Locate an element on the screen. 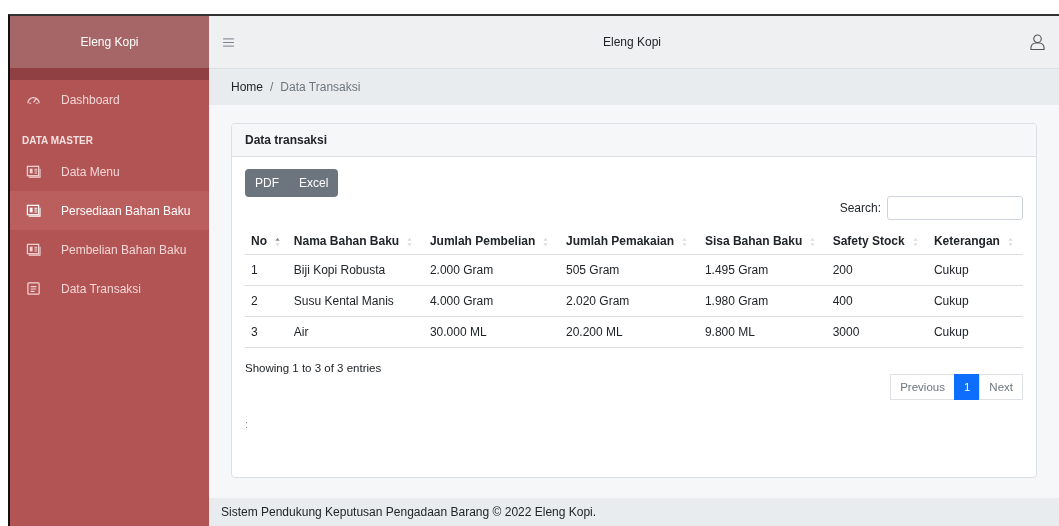  section-heading: DATA MASTER is located at coordinates (57, 141).